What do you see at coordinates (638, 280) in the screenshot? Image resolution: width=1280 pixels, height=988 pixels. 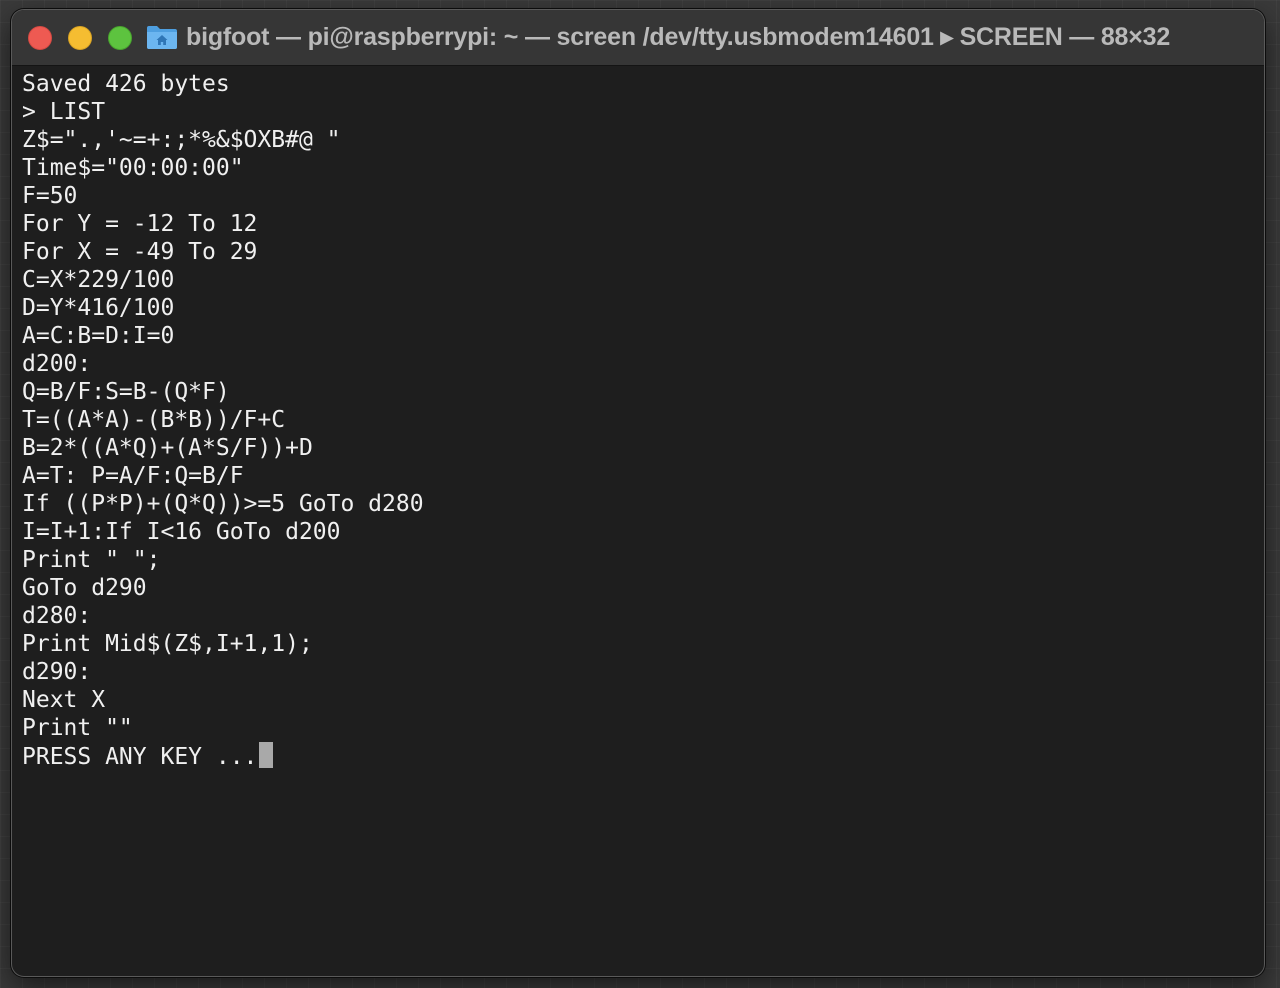 I see `terminal-line: C=X*229/100` at bounding box center [638, 280].